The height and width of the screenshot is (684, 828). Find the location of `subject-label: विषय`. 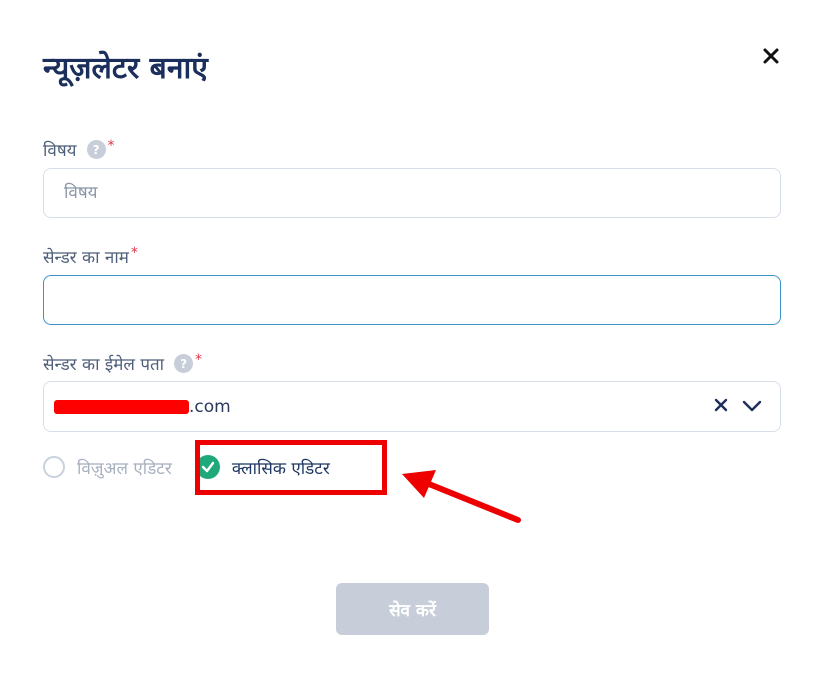

subject-label: विषय is located at coordinates (60, 151).